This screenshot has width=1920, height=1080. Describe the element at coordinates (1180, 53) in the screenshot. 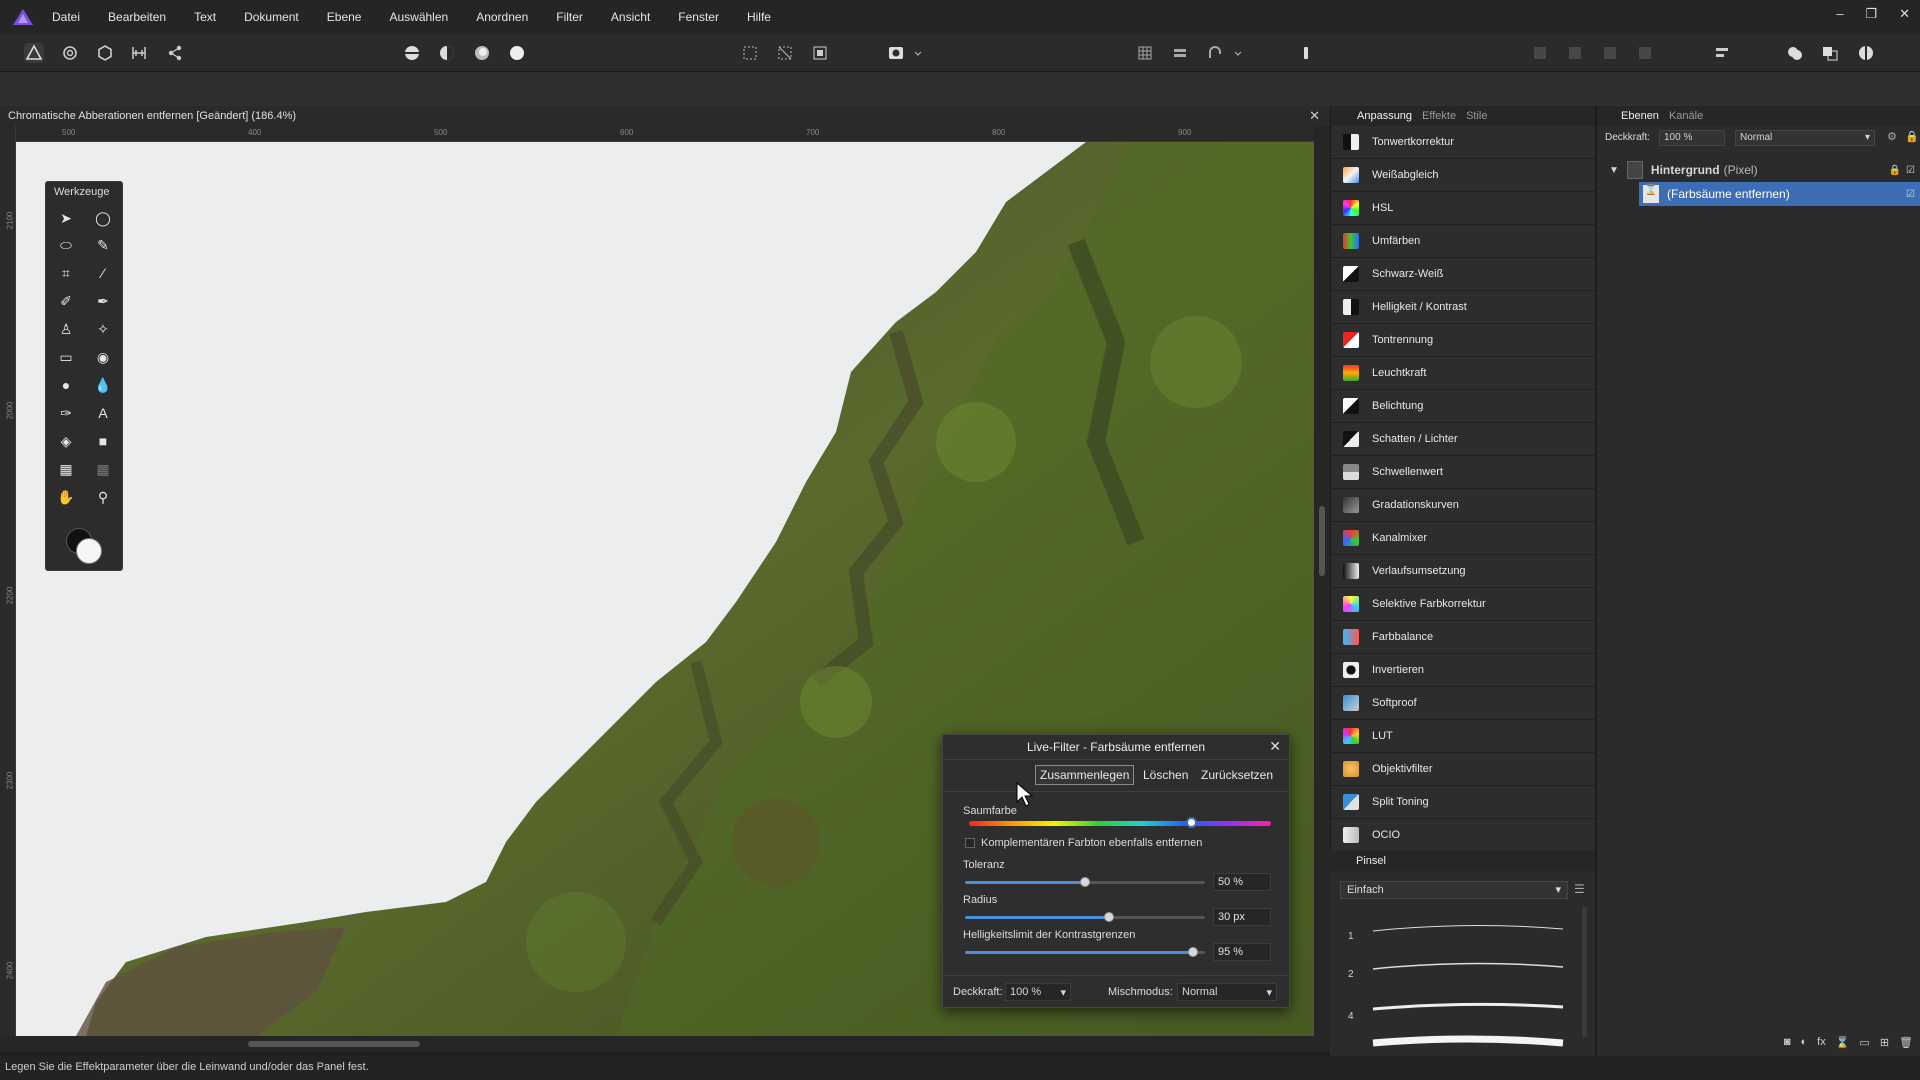

I see `align-icon` at that location.